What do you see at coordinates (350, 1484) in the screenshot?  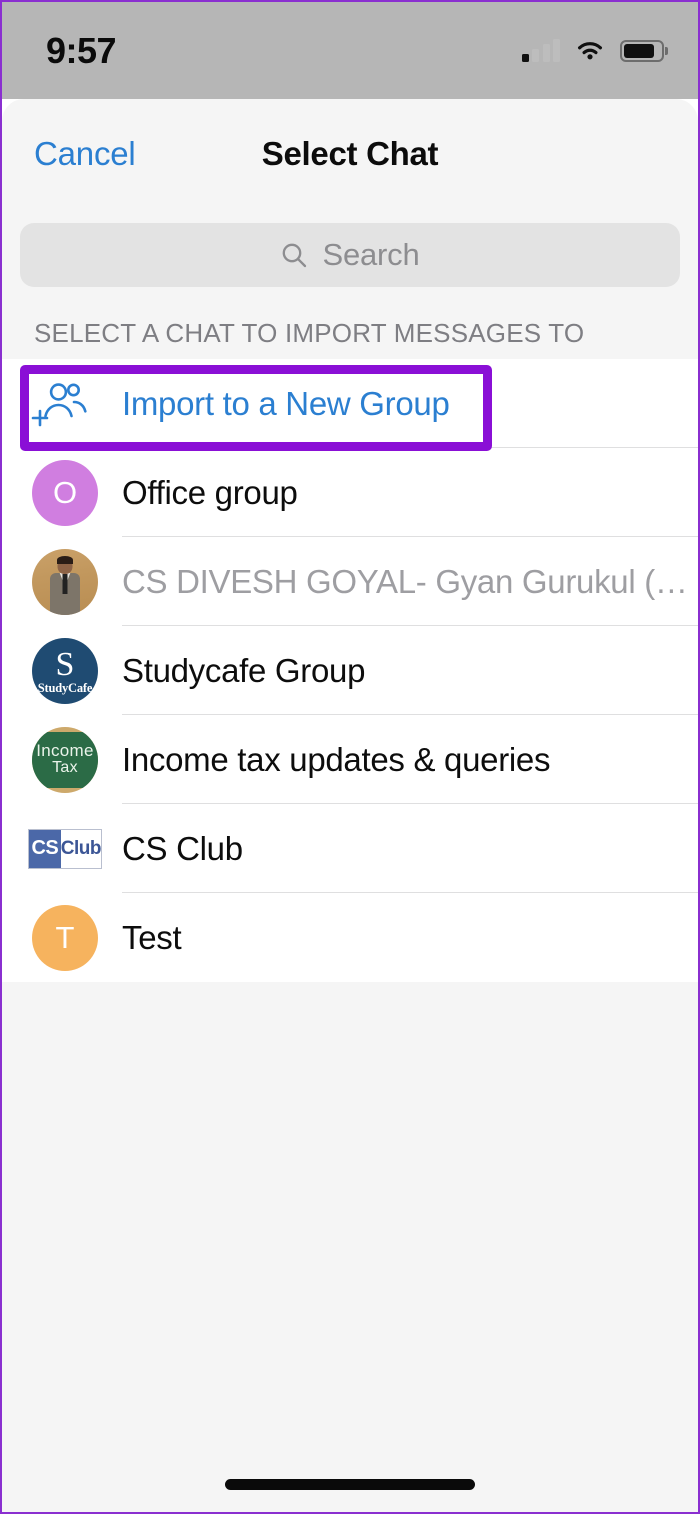 I see `home-indicator` at bounding box center [350, 1484].